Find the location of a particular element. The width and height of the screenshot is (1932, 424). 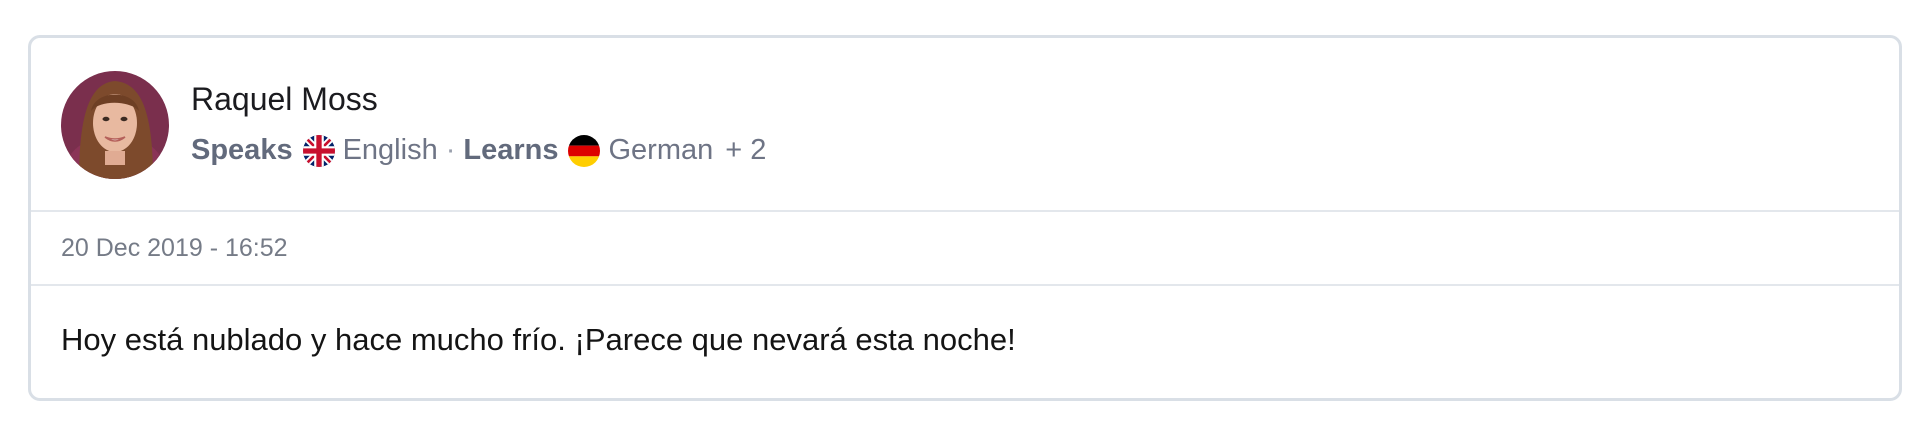

post-timestamp: 20 Dec 2019 - 16:52 is located at coordinates (174, 248).